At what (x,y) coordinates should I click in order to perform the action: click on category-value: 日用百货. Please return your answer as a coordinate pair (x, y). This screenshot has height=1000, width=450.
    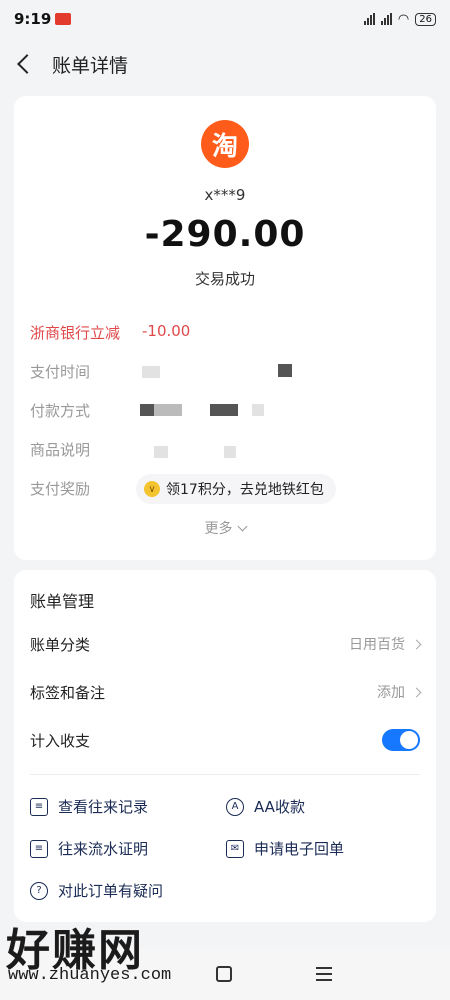
    Looking at the image, I should click on (385, 644).